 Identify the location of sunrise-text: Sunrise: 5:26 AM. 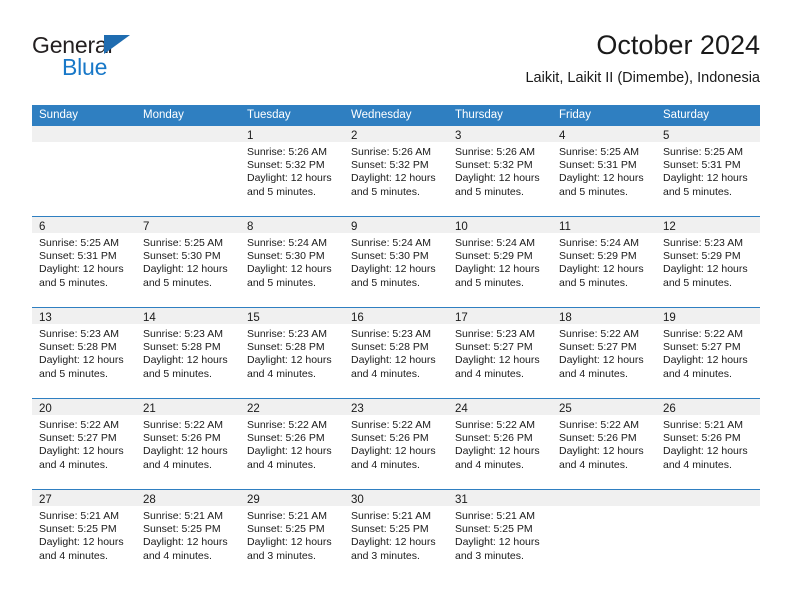
(495, 152).